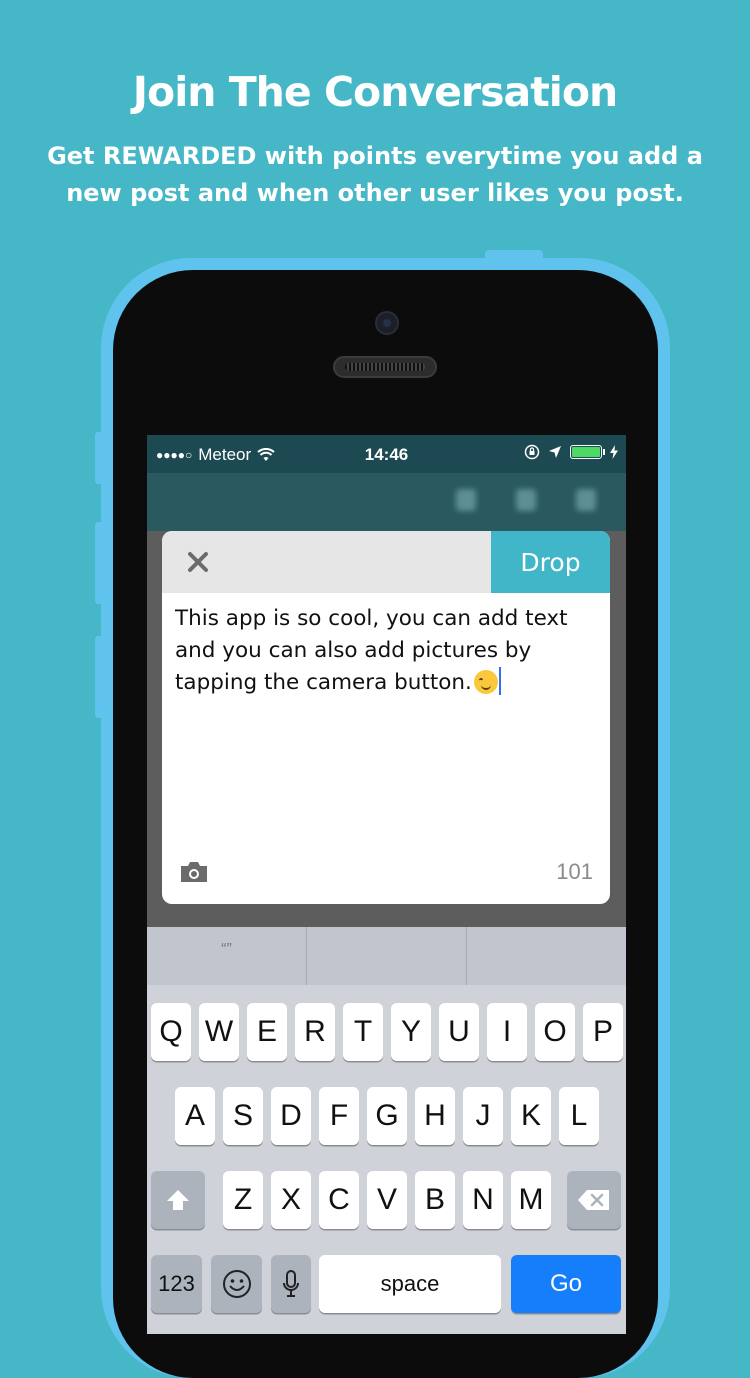 This screenshot has height=1378, width=750. Describe the element at coordinates (176, 1284) in the screenshot. I see `numbers-key: 123` at that location.